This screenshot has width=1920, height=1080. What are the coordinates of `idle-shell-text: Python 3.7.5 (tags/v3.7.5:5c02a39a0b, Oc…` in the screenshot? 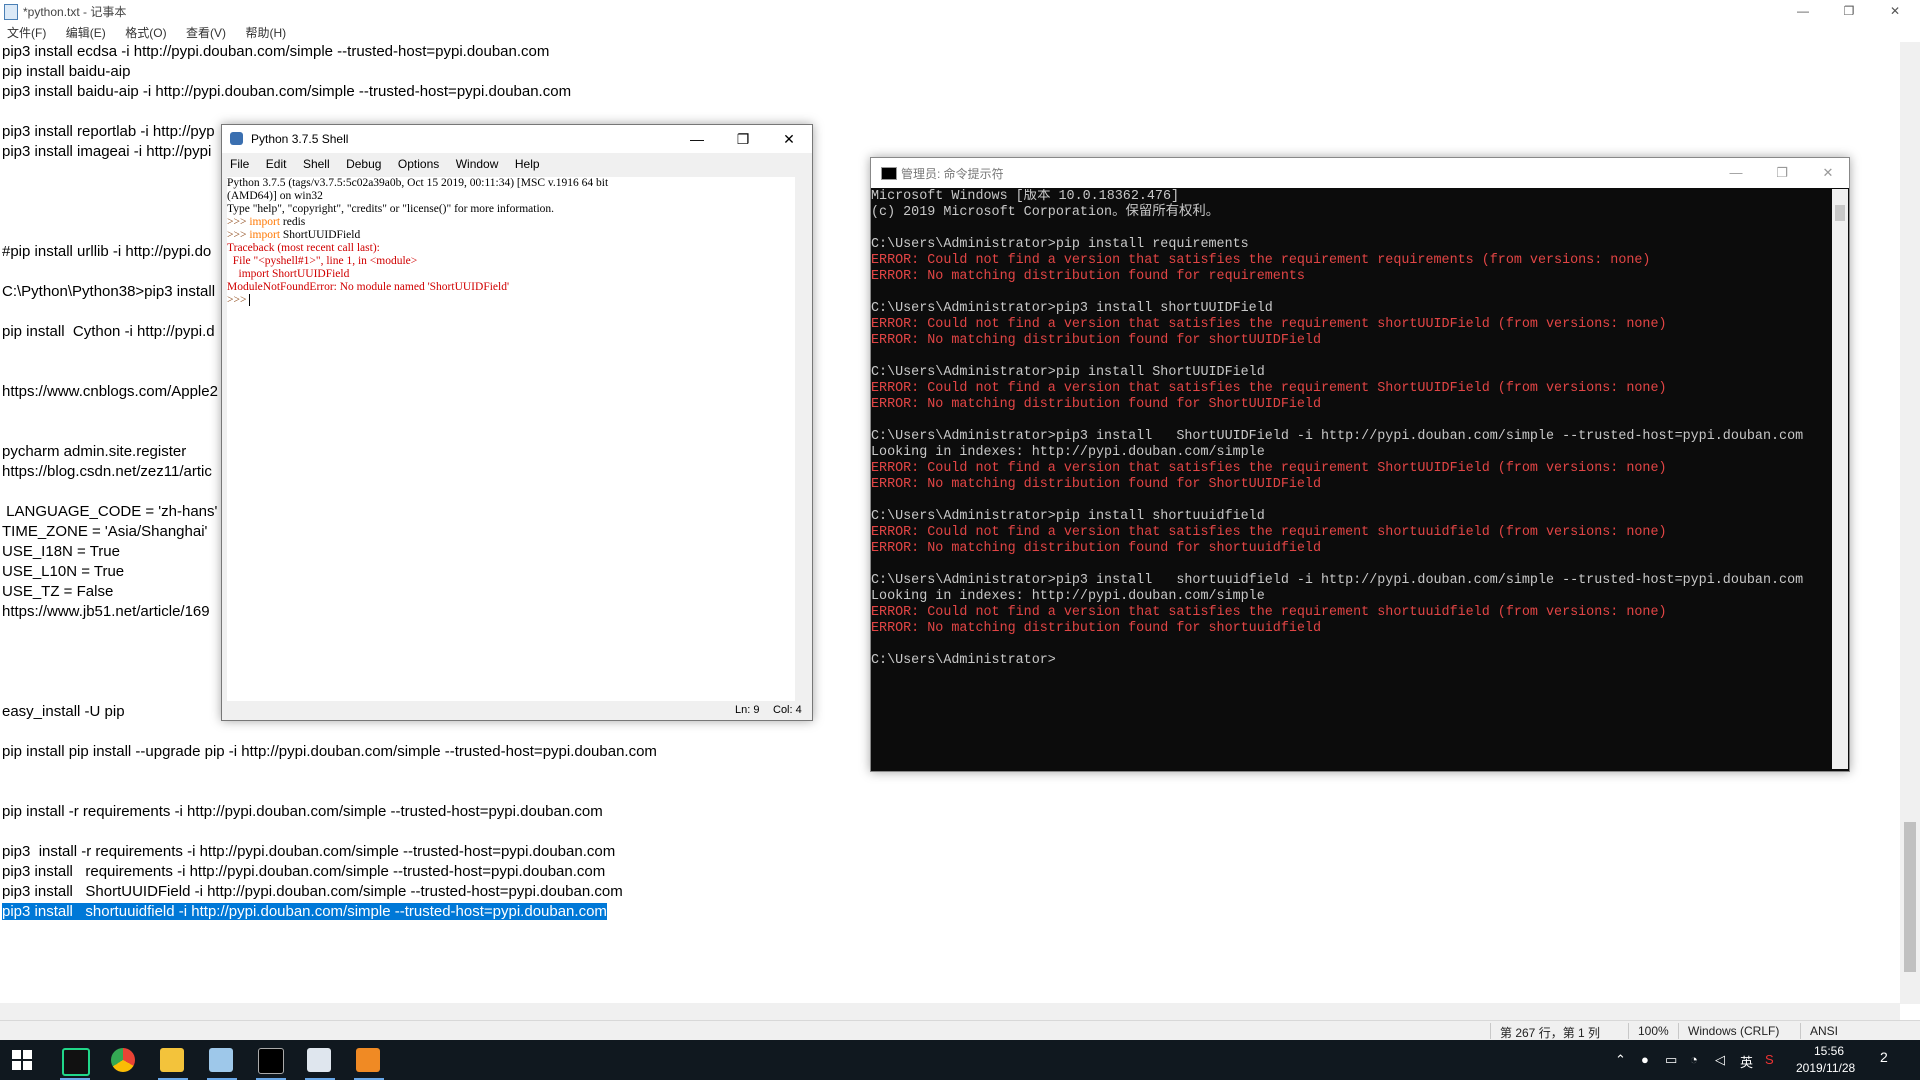 It's located at (511, 440).